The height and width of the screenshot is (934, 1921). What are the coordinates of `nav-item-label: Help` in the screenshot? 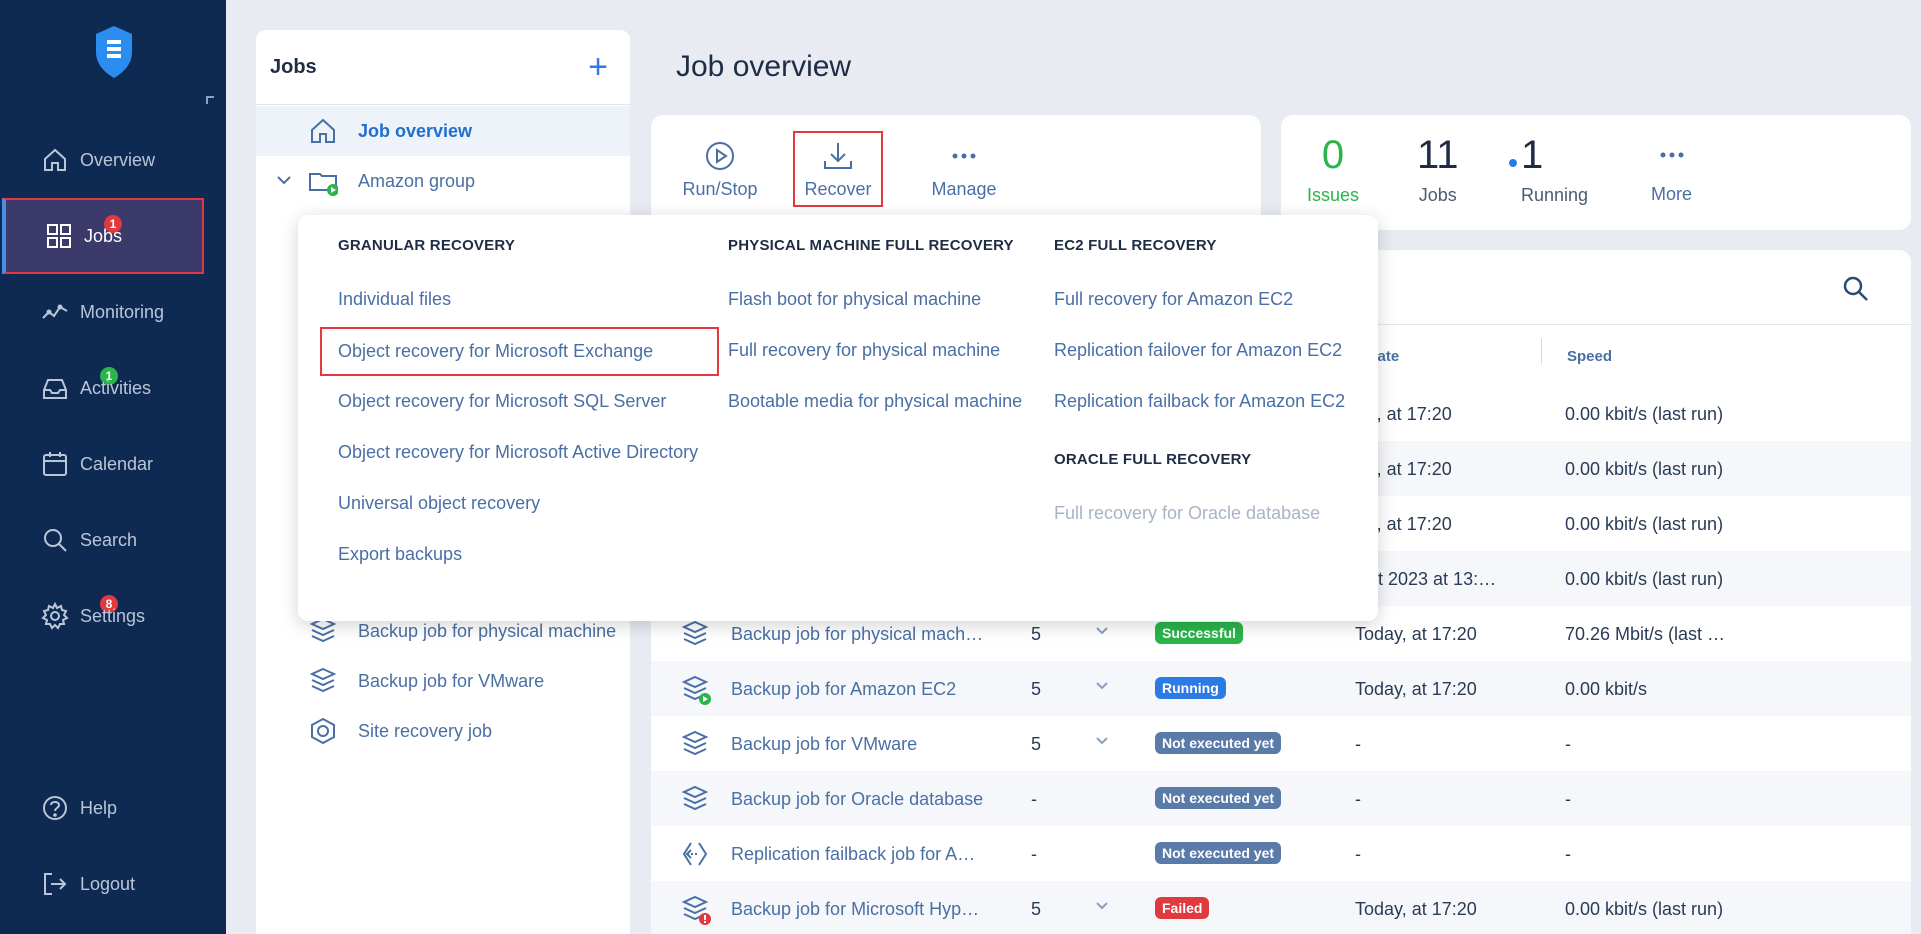 It's located at (99, 807).